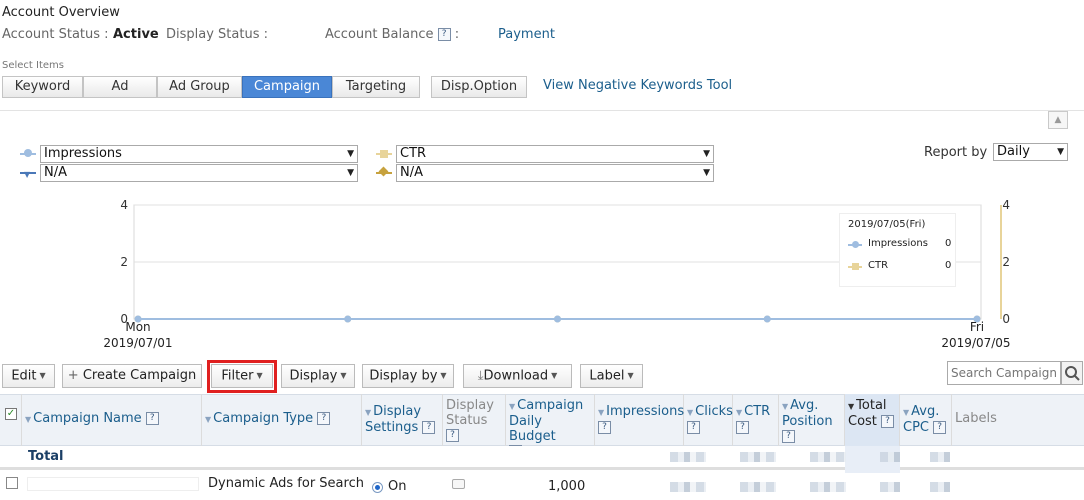 This screenshot has width=1084, height=500. Describe the element at coordinates (199, 87) in the screenshot. I see `tab-ad-group: Ad Group` at that location.